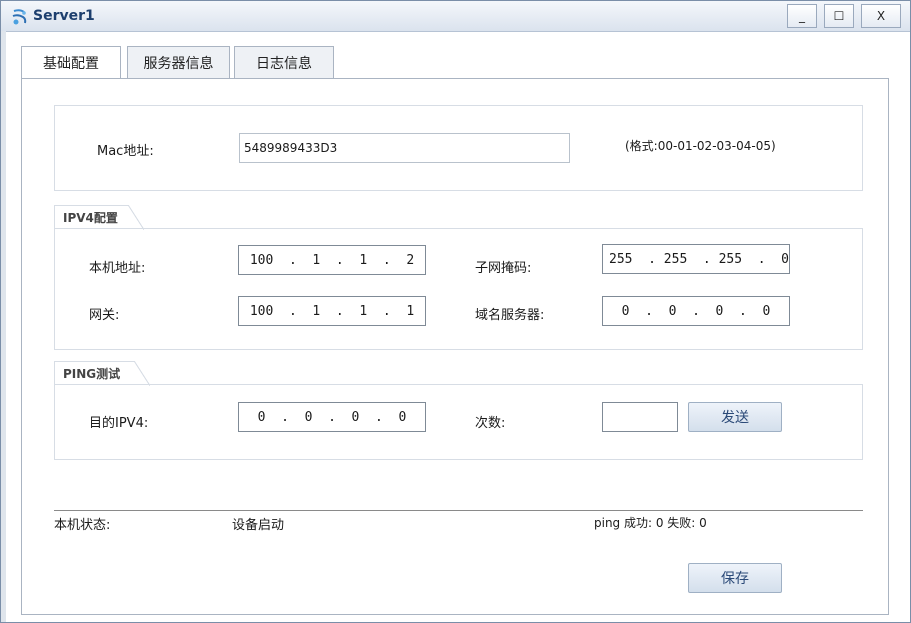 Image resolution: width=911 pixels, height=623 pixels. I want to click on gateway-input: 100 . 1 . 1 . 1, so click(332, 311).